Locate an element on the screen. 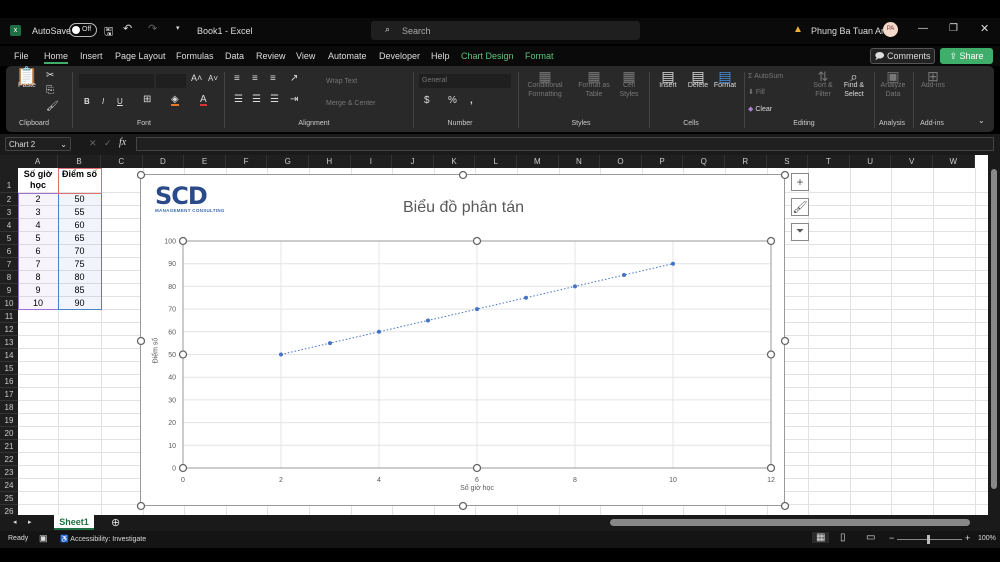 The width and height of the screenshot is (1000, 562). cell: 55 is located at coordinates (79, 212).